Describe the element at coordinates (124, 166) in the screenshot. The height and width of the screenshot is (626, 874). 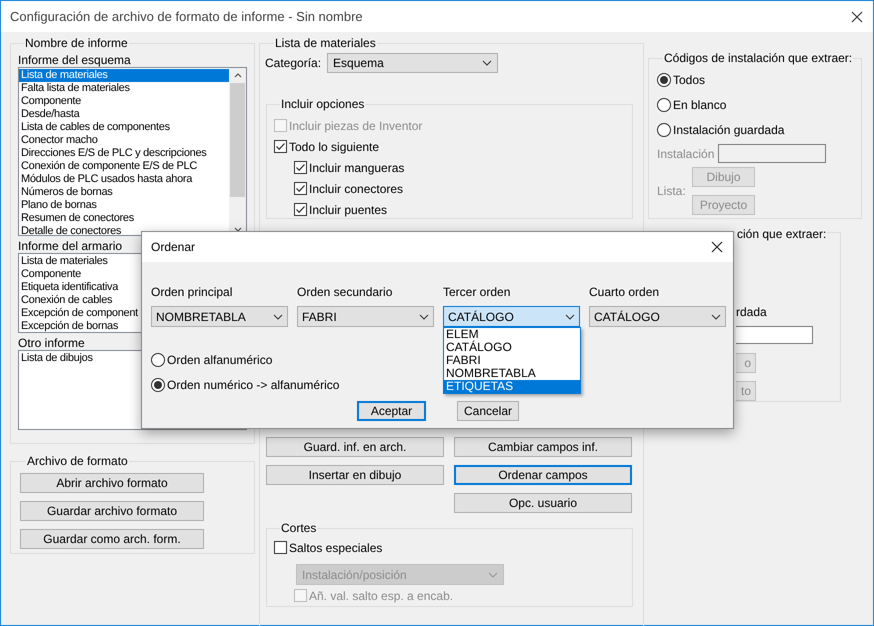
I see `list-item: Conexión de componente E/S de PLC` at that location.